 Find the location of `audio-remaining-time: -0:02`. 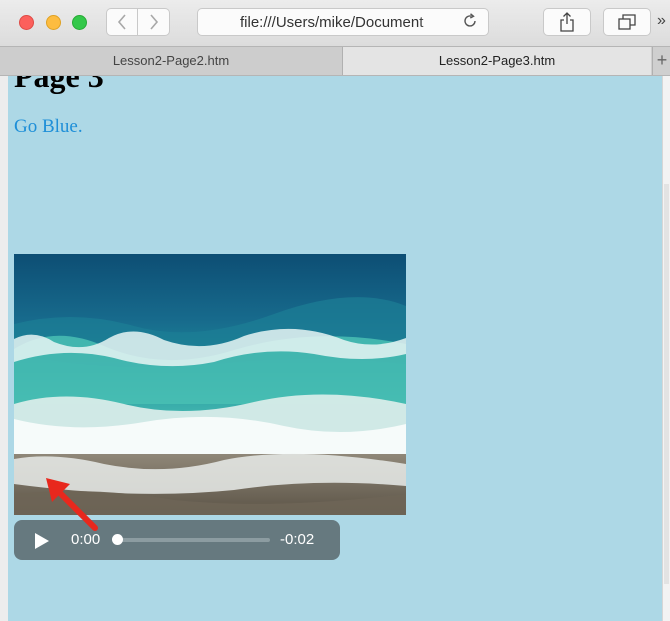

audio-remaining-time: -0:02 is located at coordinates (297, 539).